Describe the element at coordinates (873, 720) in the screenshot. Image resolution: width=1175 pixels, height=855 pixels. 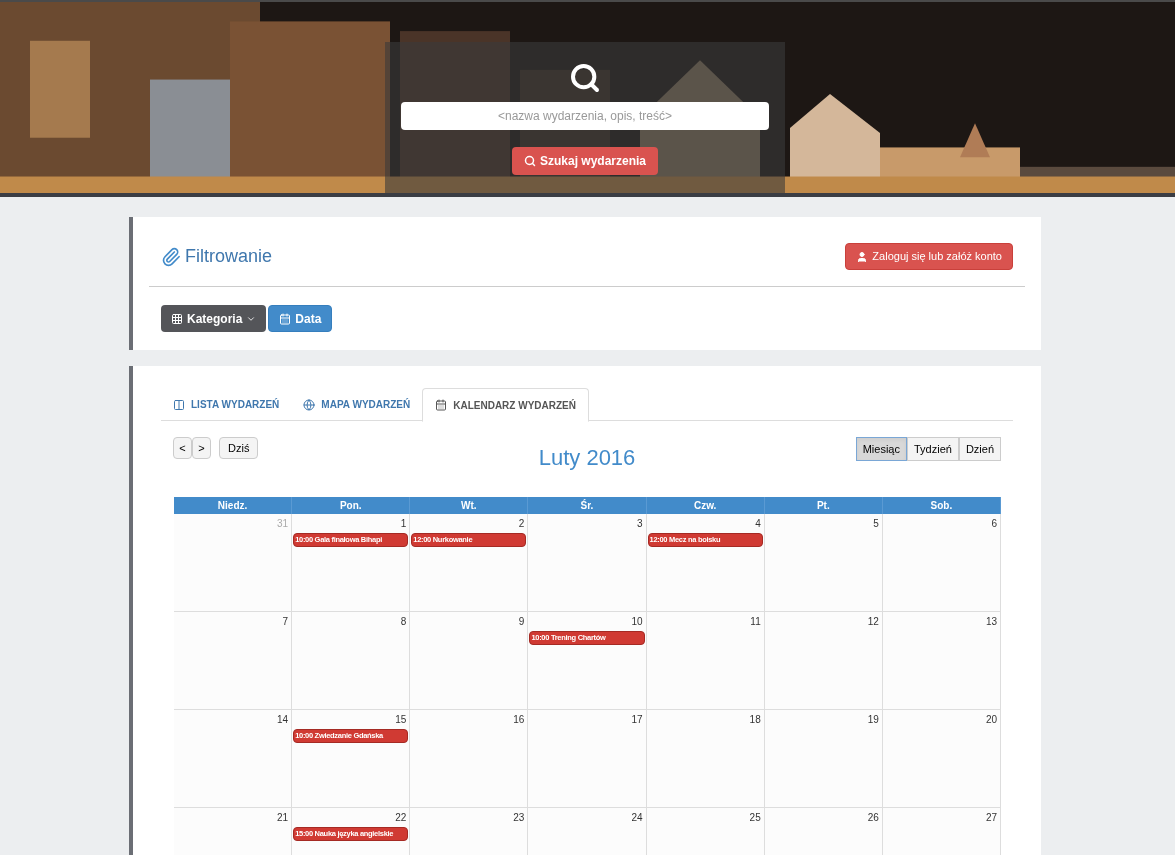
I see `day-number: 19` at that location.